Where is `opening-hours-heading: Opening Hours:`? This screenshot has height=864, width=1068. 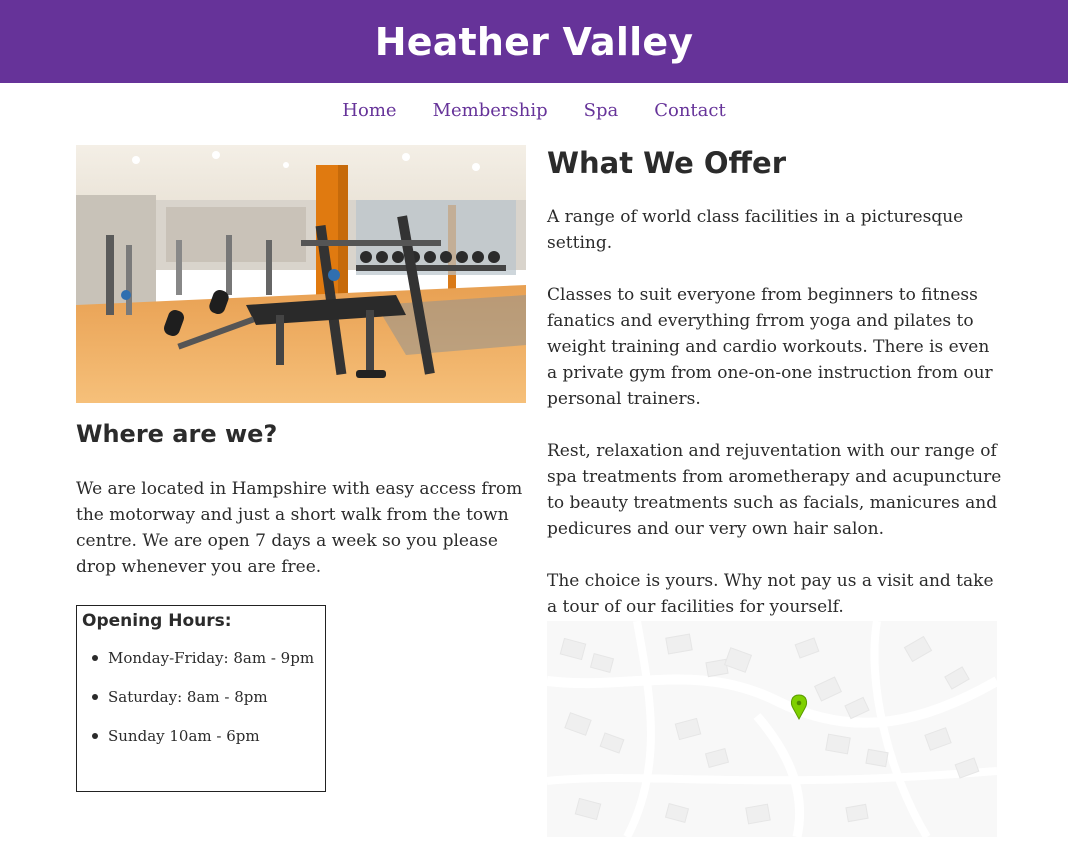
opening-hours-heading: Opening Hours: is located at coordinates (157, 621).